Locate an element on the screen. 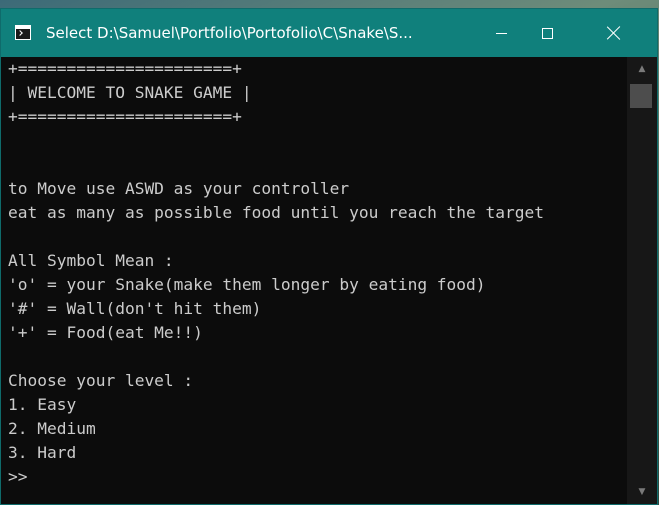  scroll-down-icon: ▼ is located at coordinates (642, 492).